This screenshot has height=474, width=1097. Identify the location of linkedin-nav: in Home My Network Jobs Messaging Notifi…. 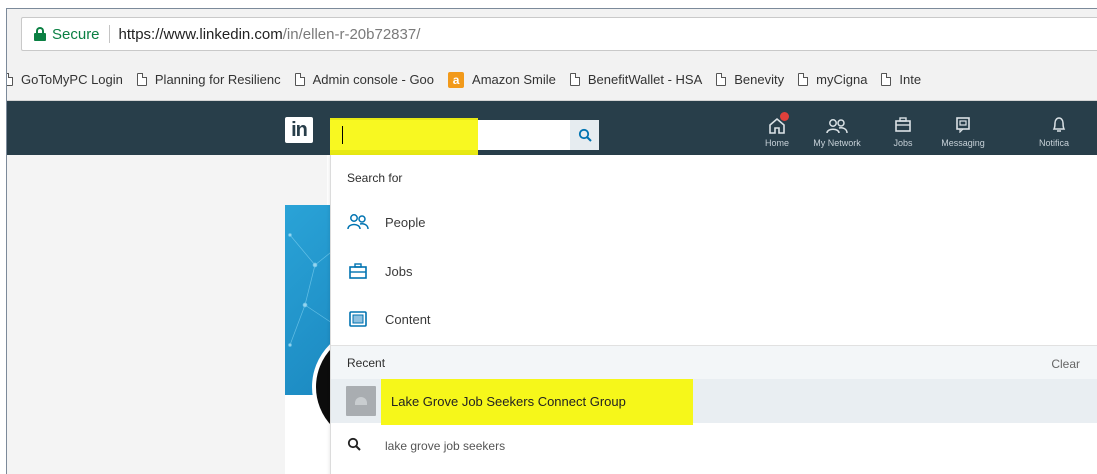
(552, 129).